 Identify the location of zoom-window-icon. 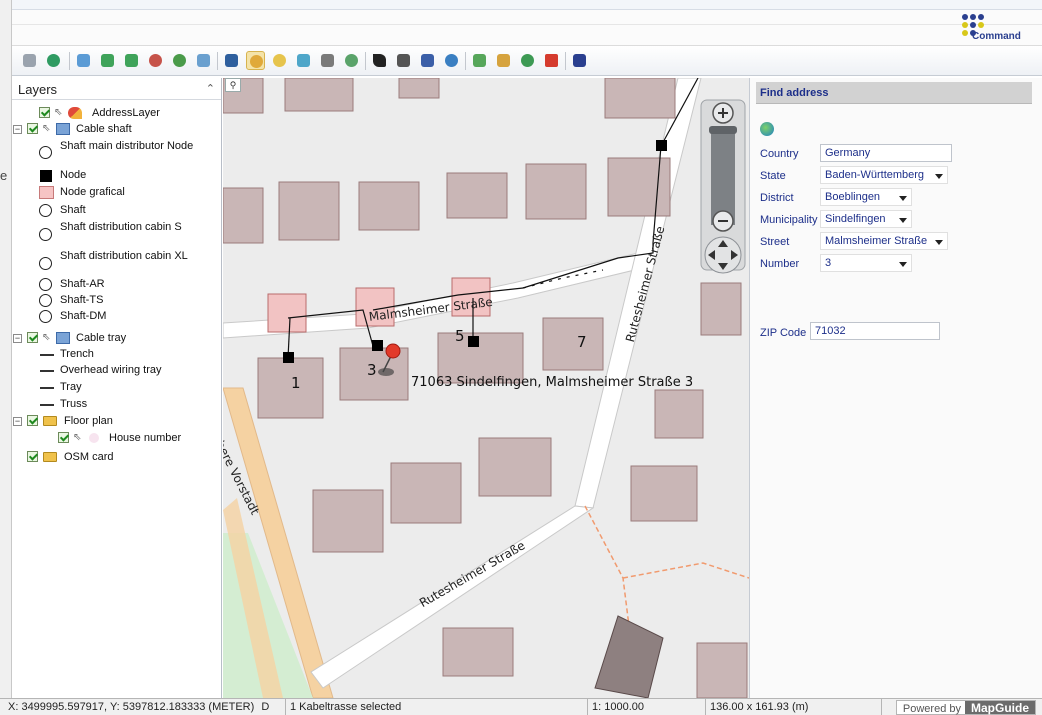
(231, 60).